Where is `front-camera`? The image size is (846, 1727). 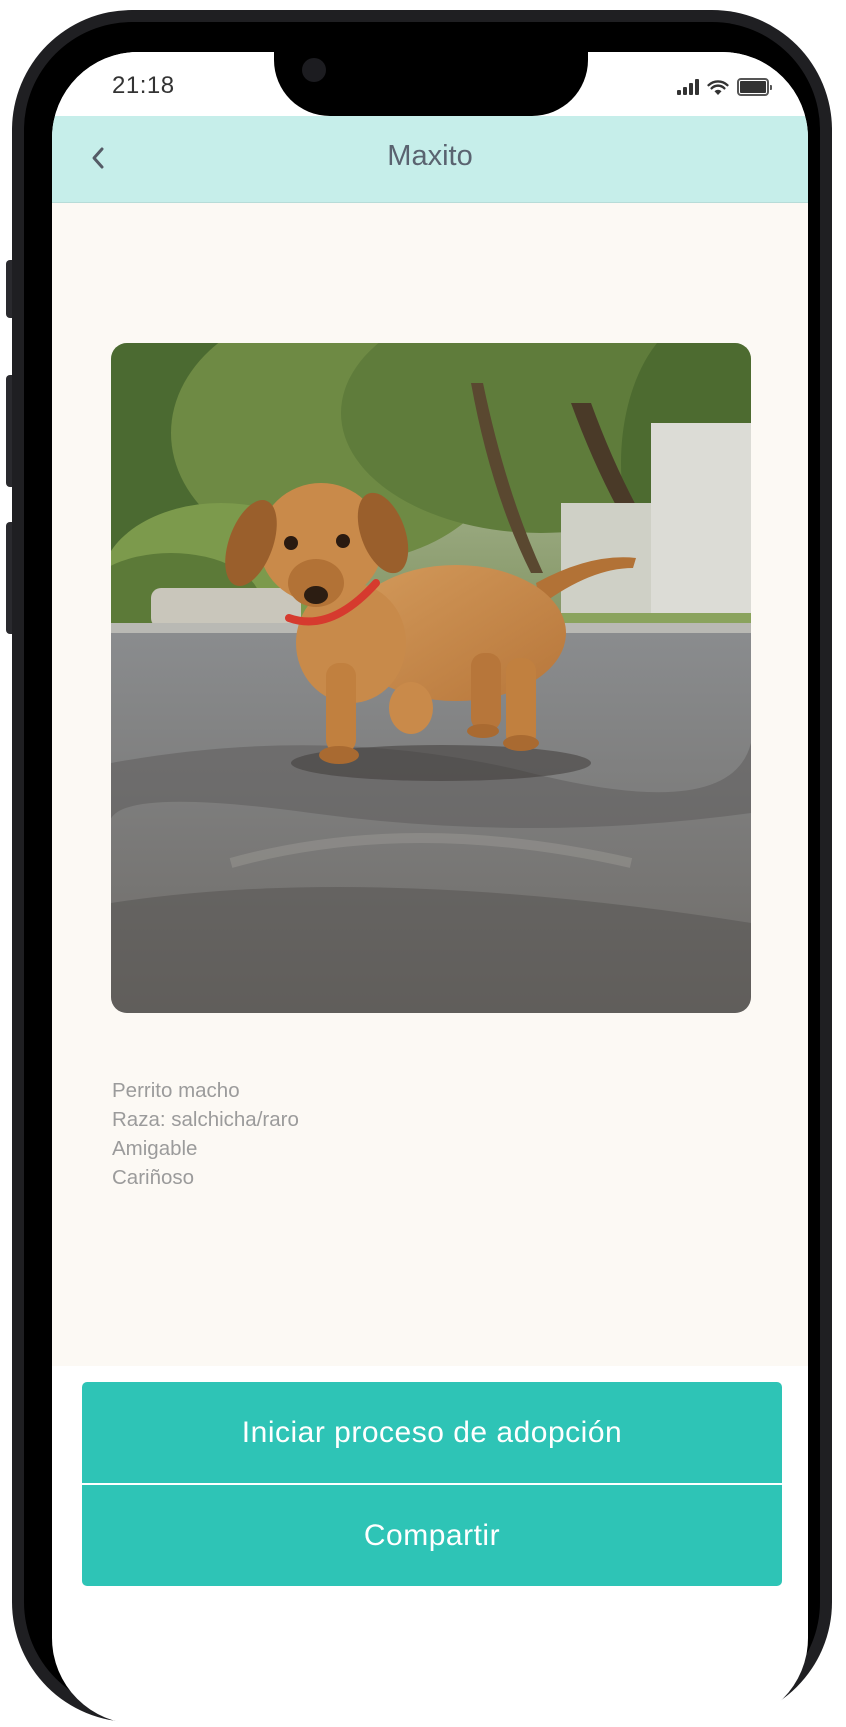 front-camera is located at coordinates (314, 70).